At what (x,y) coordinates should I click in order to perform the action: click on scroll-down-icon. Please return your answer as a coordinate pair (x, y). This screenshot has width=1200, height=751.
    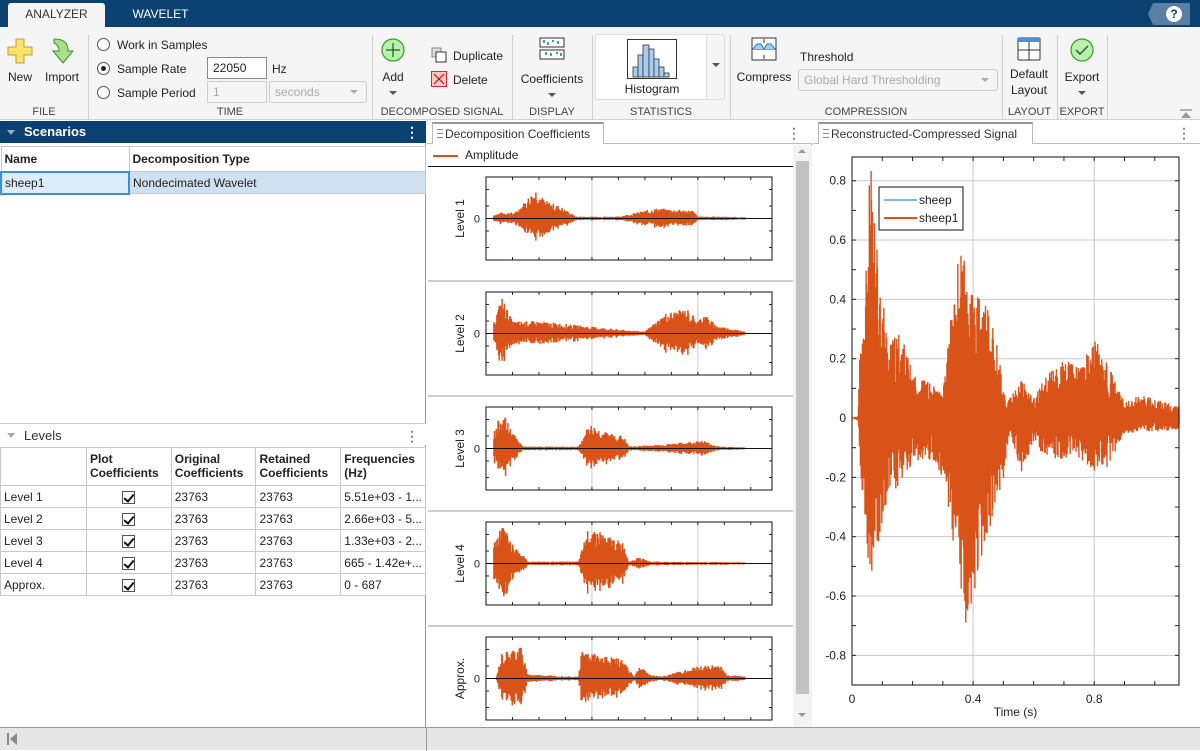
    Looking at the image, I should click on (802, 715).